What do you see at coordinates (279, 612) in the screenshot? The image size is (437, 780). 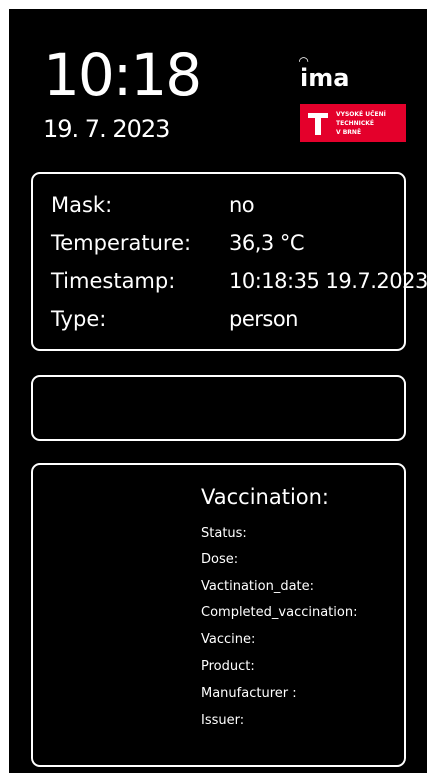 I see `vaccination-completed-label: Completed_vaccination:` at bounding box center [279, 612].